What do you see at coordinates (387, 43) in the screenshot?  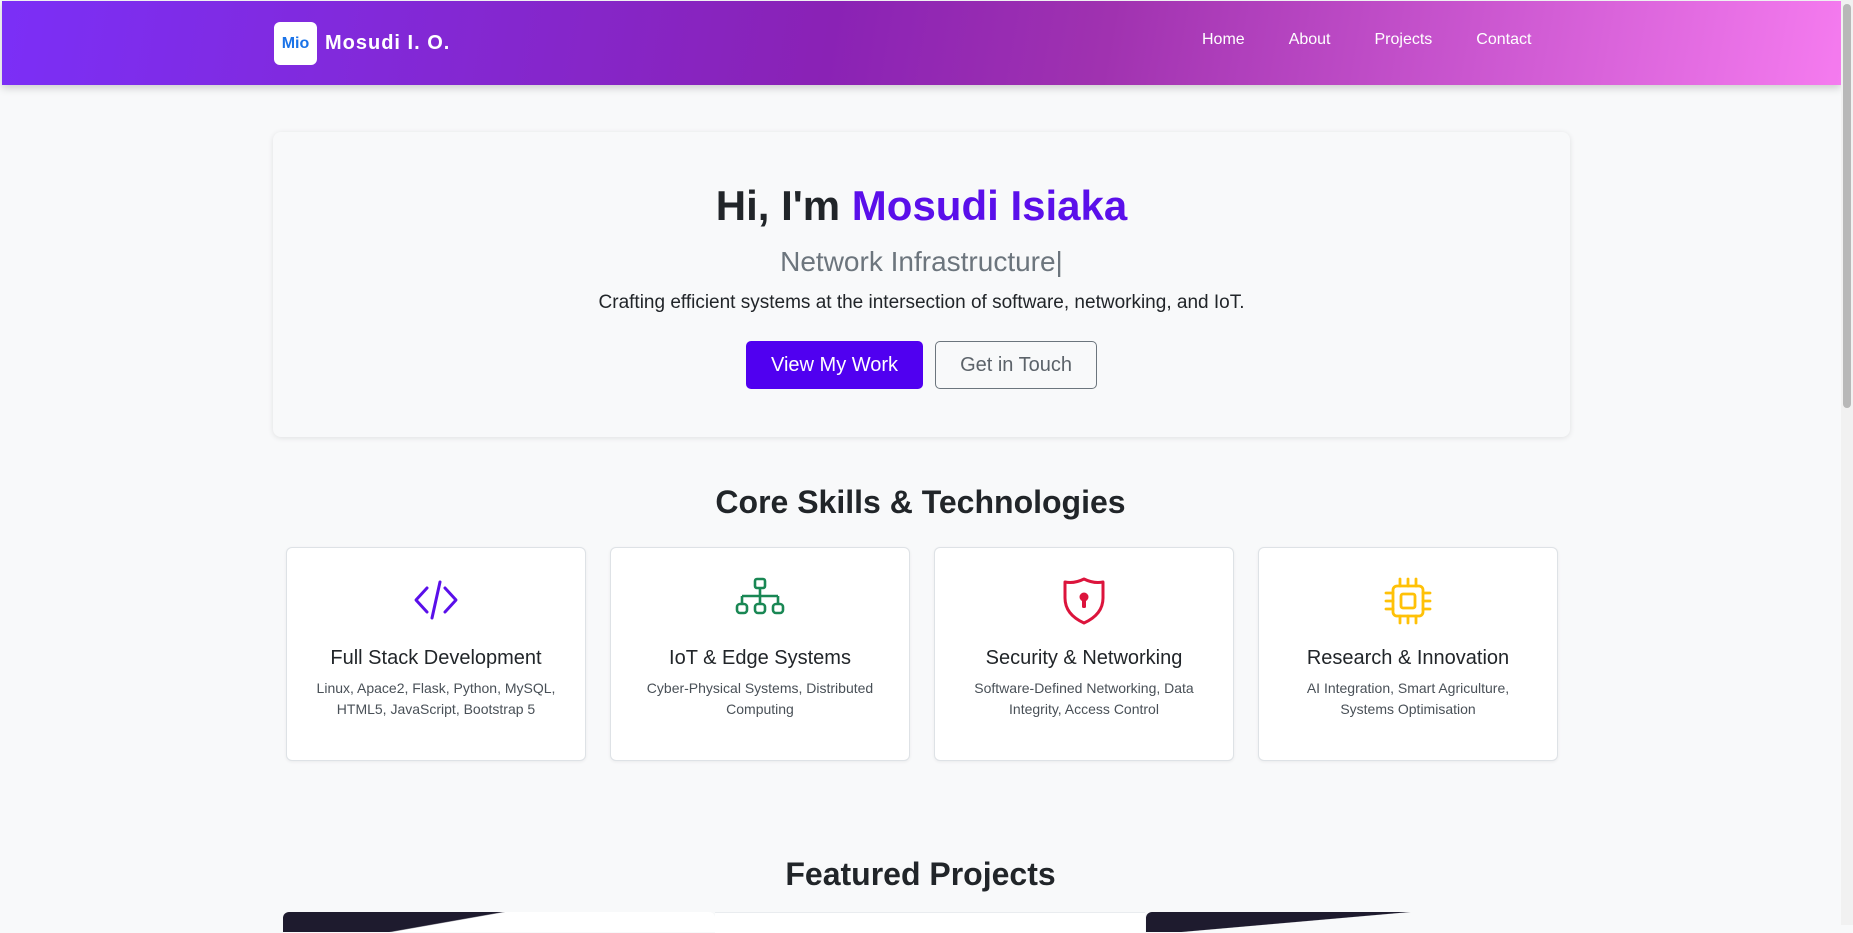 I see `brand-name: Mosudi I. O.` at bounding box center [387, 43].